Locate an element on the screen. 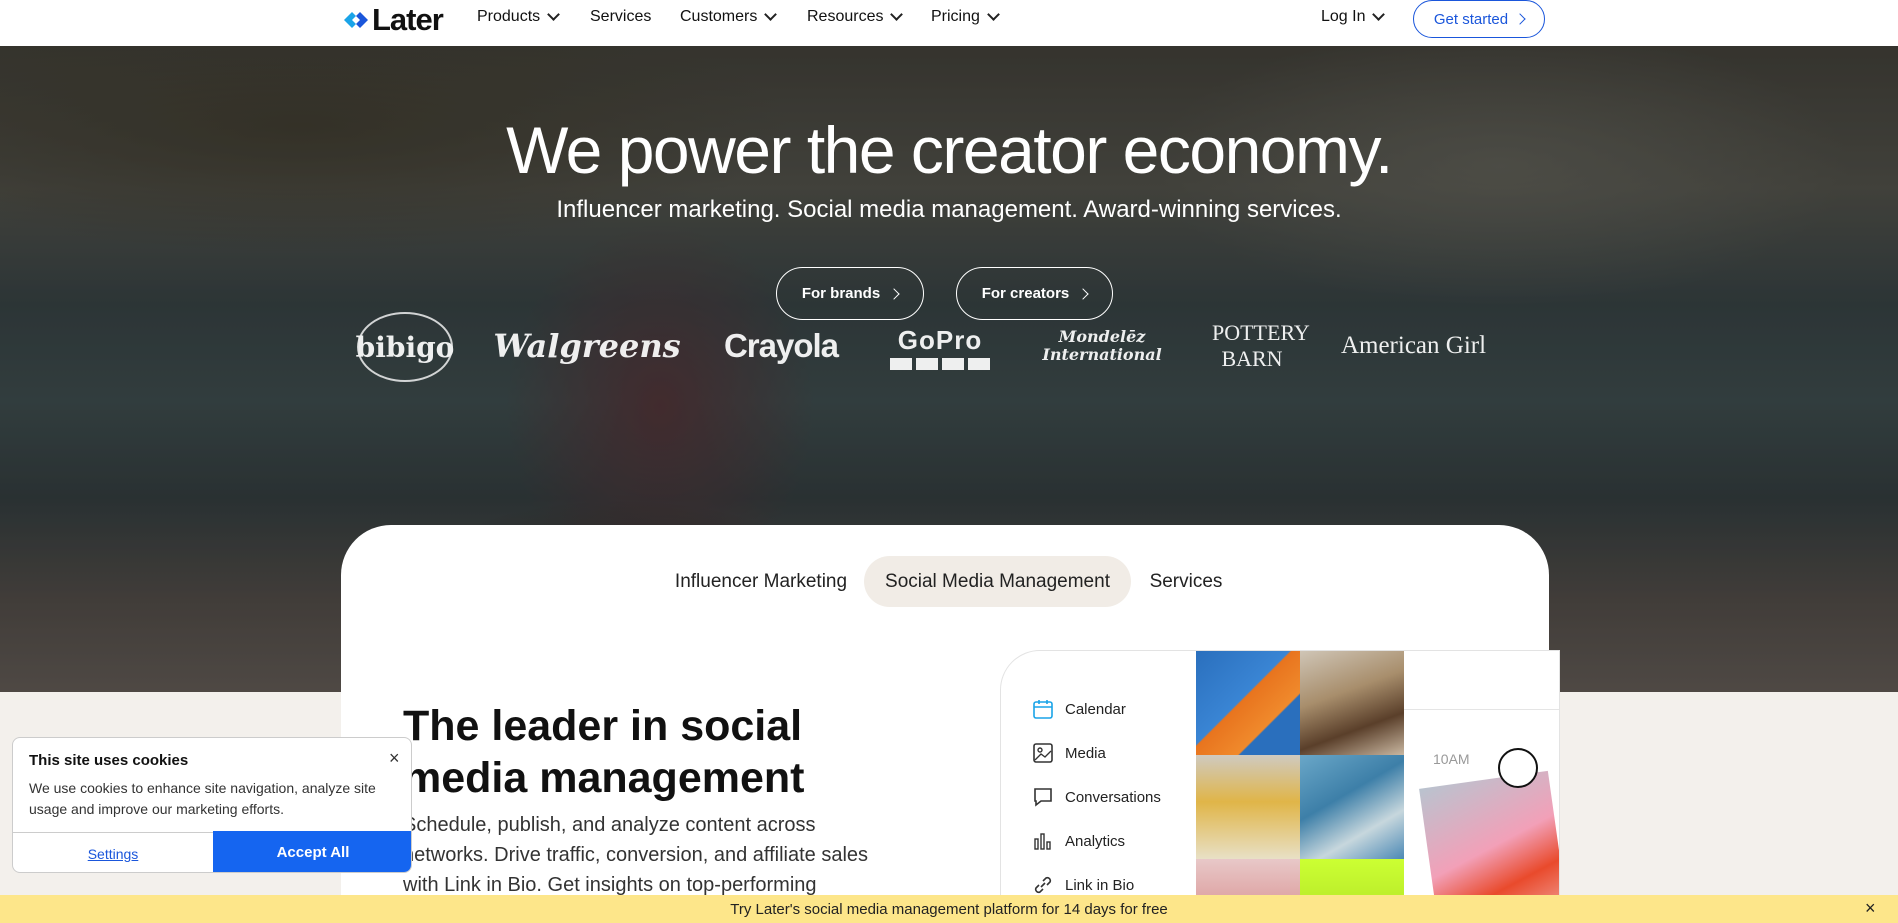 Image resolution: width=1898 pixels, height=923 pixels. nav-item-customers: Customers is located at coordinates (729, 17).